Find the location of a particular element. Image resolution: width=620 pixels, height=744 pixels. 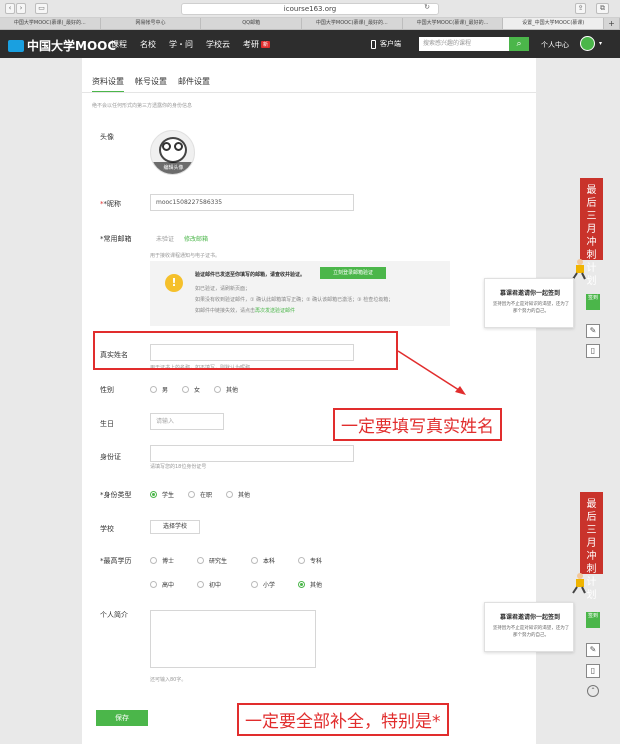

annotation-complete-all: 一定要全部补全，特别是* is located at coordinates (343, 719).